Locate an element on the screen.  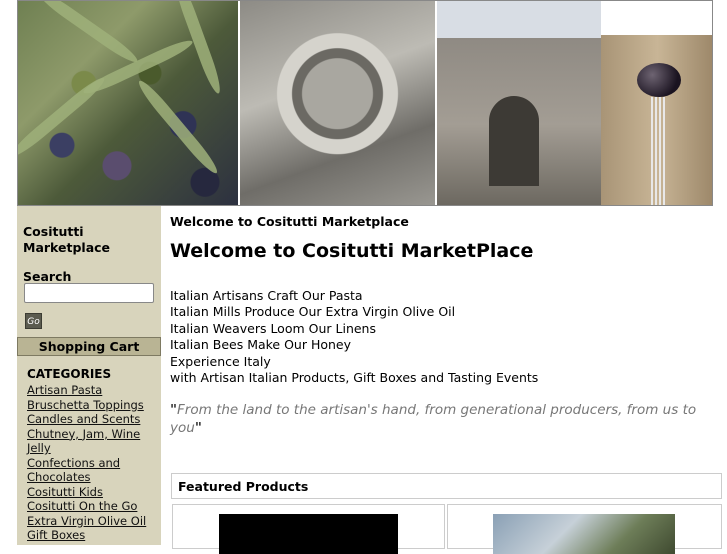
list-item: Candles and Scents is located at coordinates (92, 419).